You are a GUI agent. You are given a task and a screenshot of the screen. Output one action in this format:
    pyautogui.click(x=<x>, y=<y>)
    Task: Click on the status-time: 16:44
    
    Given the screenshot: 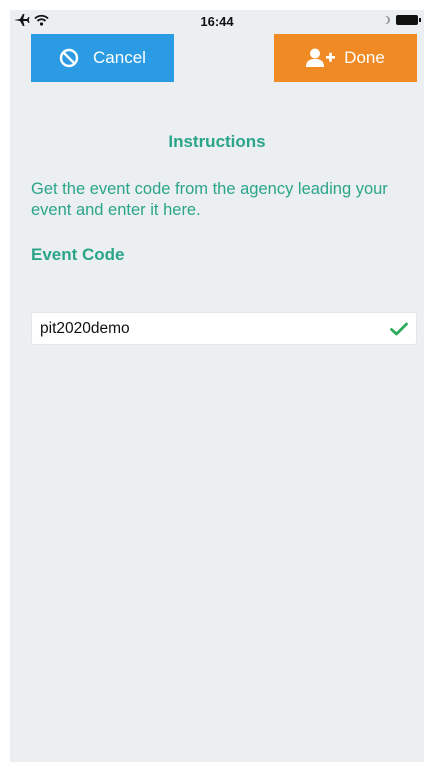 What is the action you would take?
    pyautogui.click(x=217, y=21)
    